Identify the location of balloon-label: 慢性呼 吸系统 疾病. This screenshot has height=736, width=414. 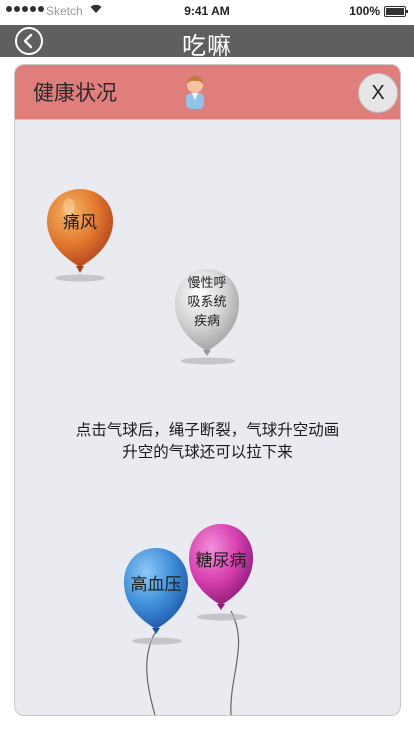
(207, 302).